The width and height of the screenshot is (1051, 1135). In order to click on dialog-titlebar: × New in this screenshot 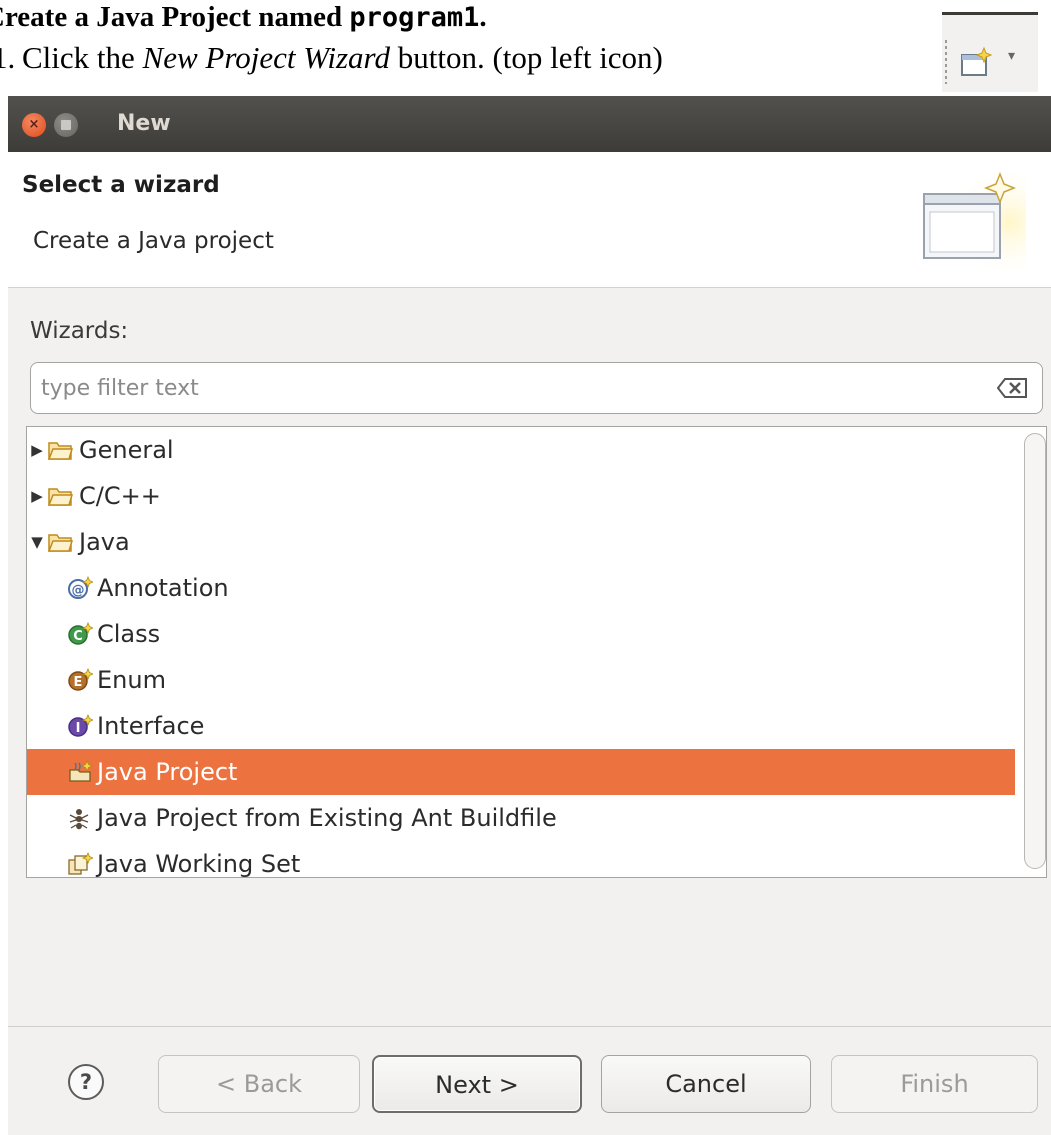, I will do `click(529, 124)`.